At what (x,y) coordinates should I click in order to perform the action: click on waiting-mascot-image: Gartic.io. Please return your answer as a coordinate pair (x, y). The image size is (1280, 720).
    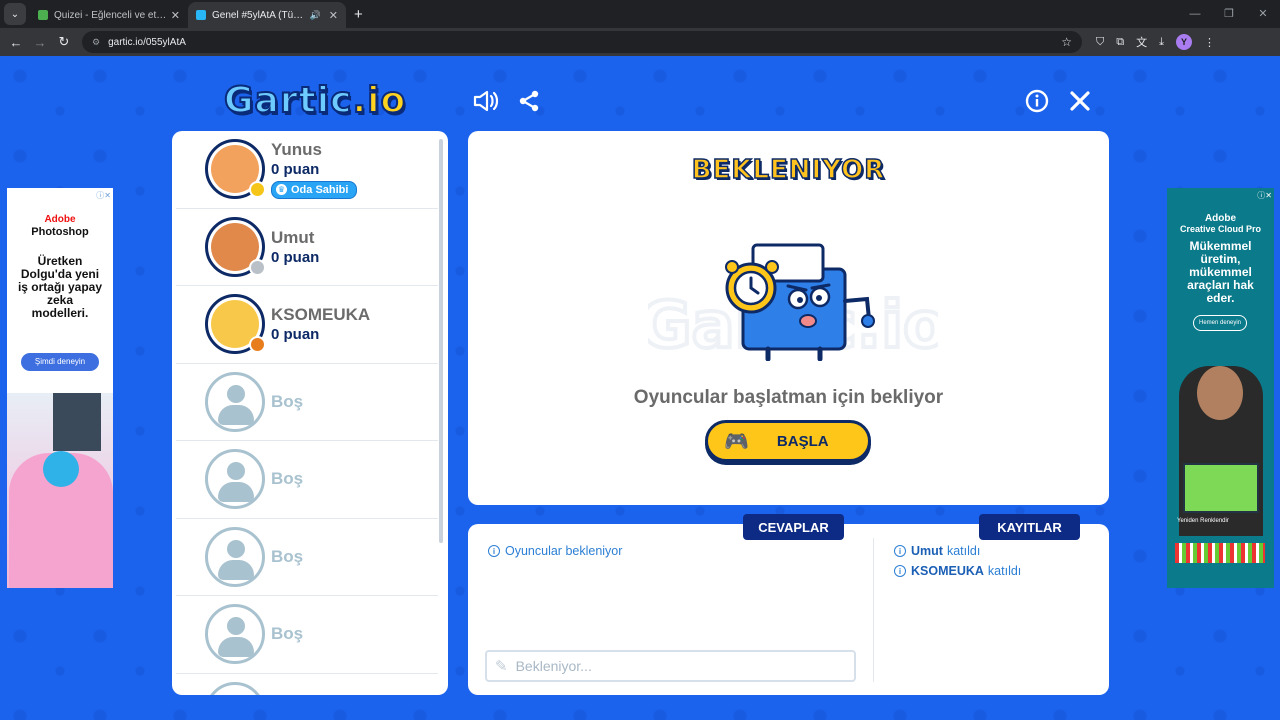
    Looking at the image, I should click on (793, 302).